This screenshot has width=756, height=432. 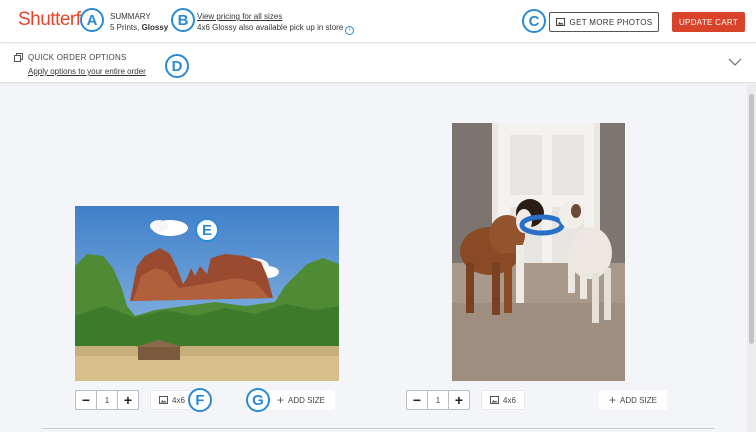 I want to click on scrollbar, so click(x=751, y=258).